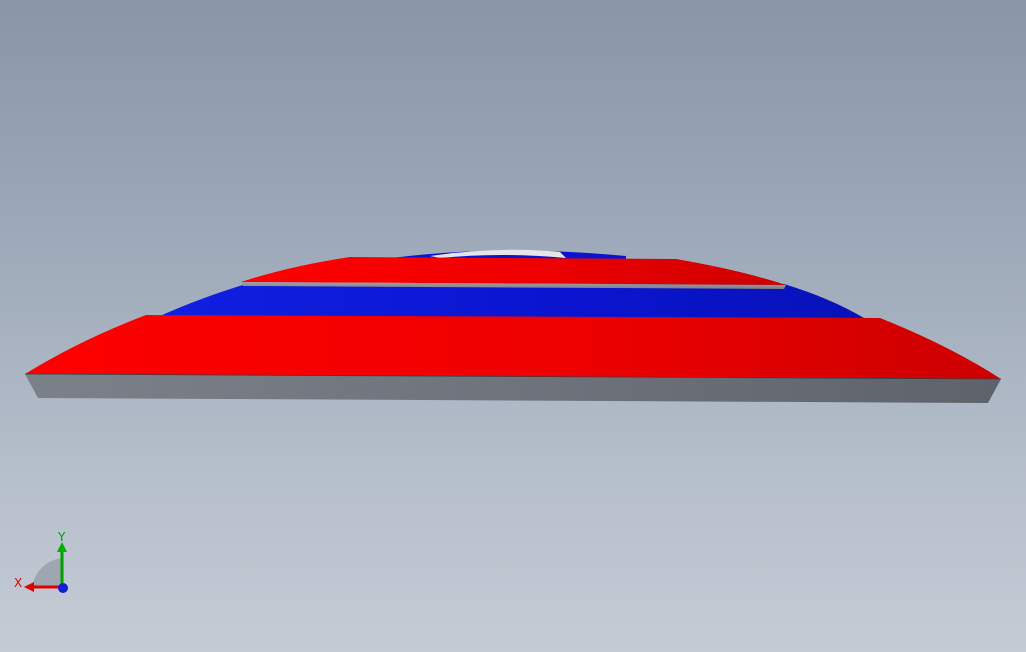 This screenshot has height=652, width=1026. What do you see at coordinates (61, 537) in the screenshot?
I see `triad-y-label: Y` at bounding box center [61, 537].